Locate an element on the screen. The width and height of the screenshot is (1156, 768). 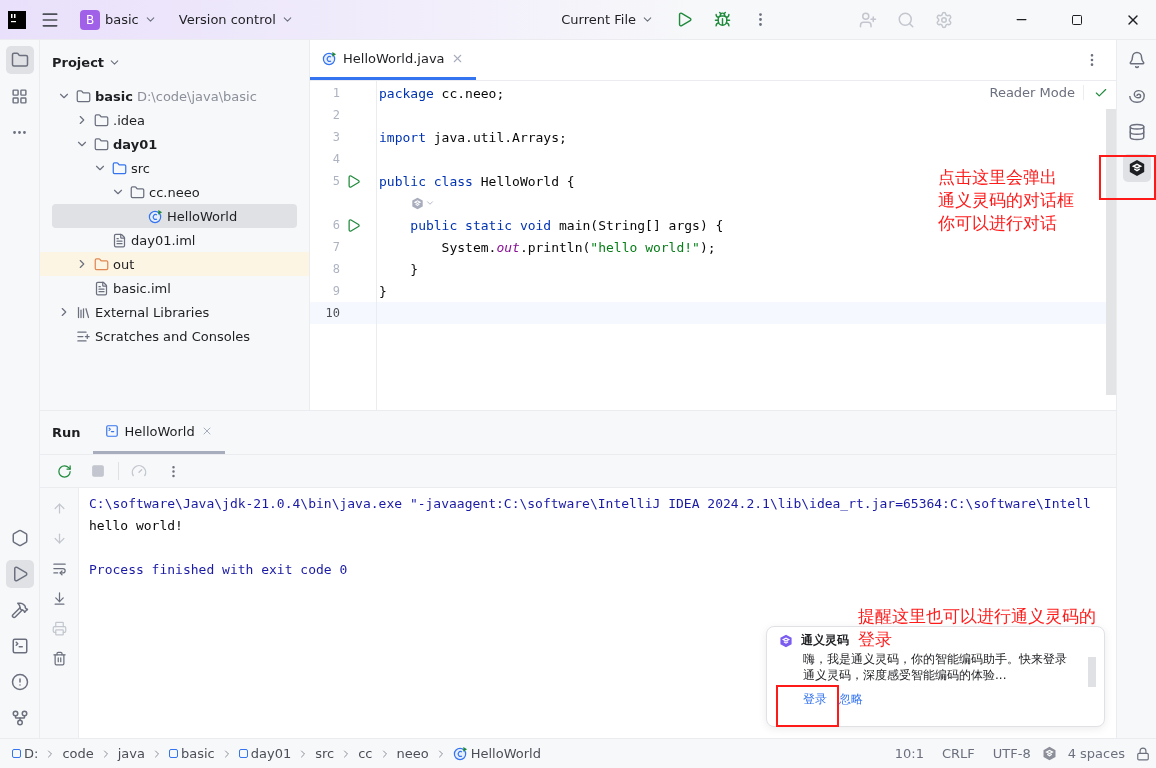
tree-label: src is located at coordinates (140, 168).